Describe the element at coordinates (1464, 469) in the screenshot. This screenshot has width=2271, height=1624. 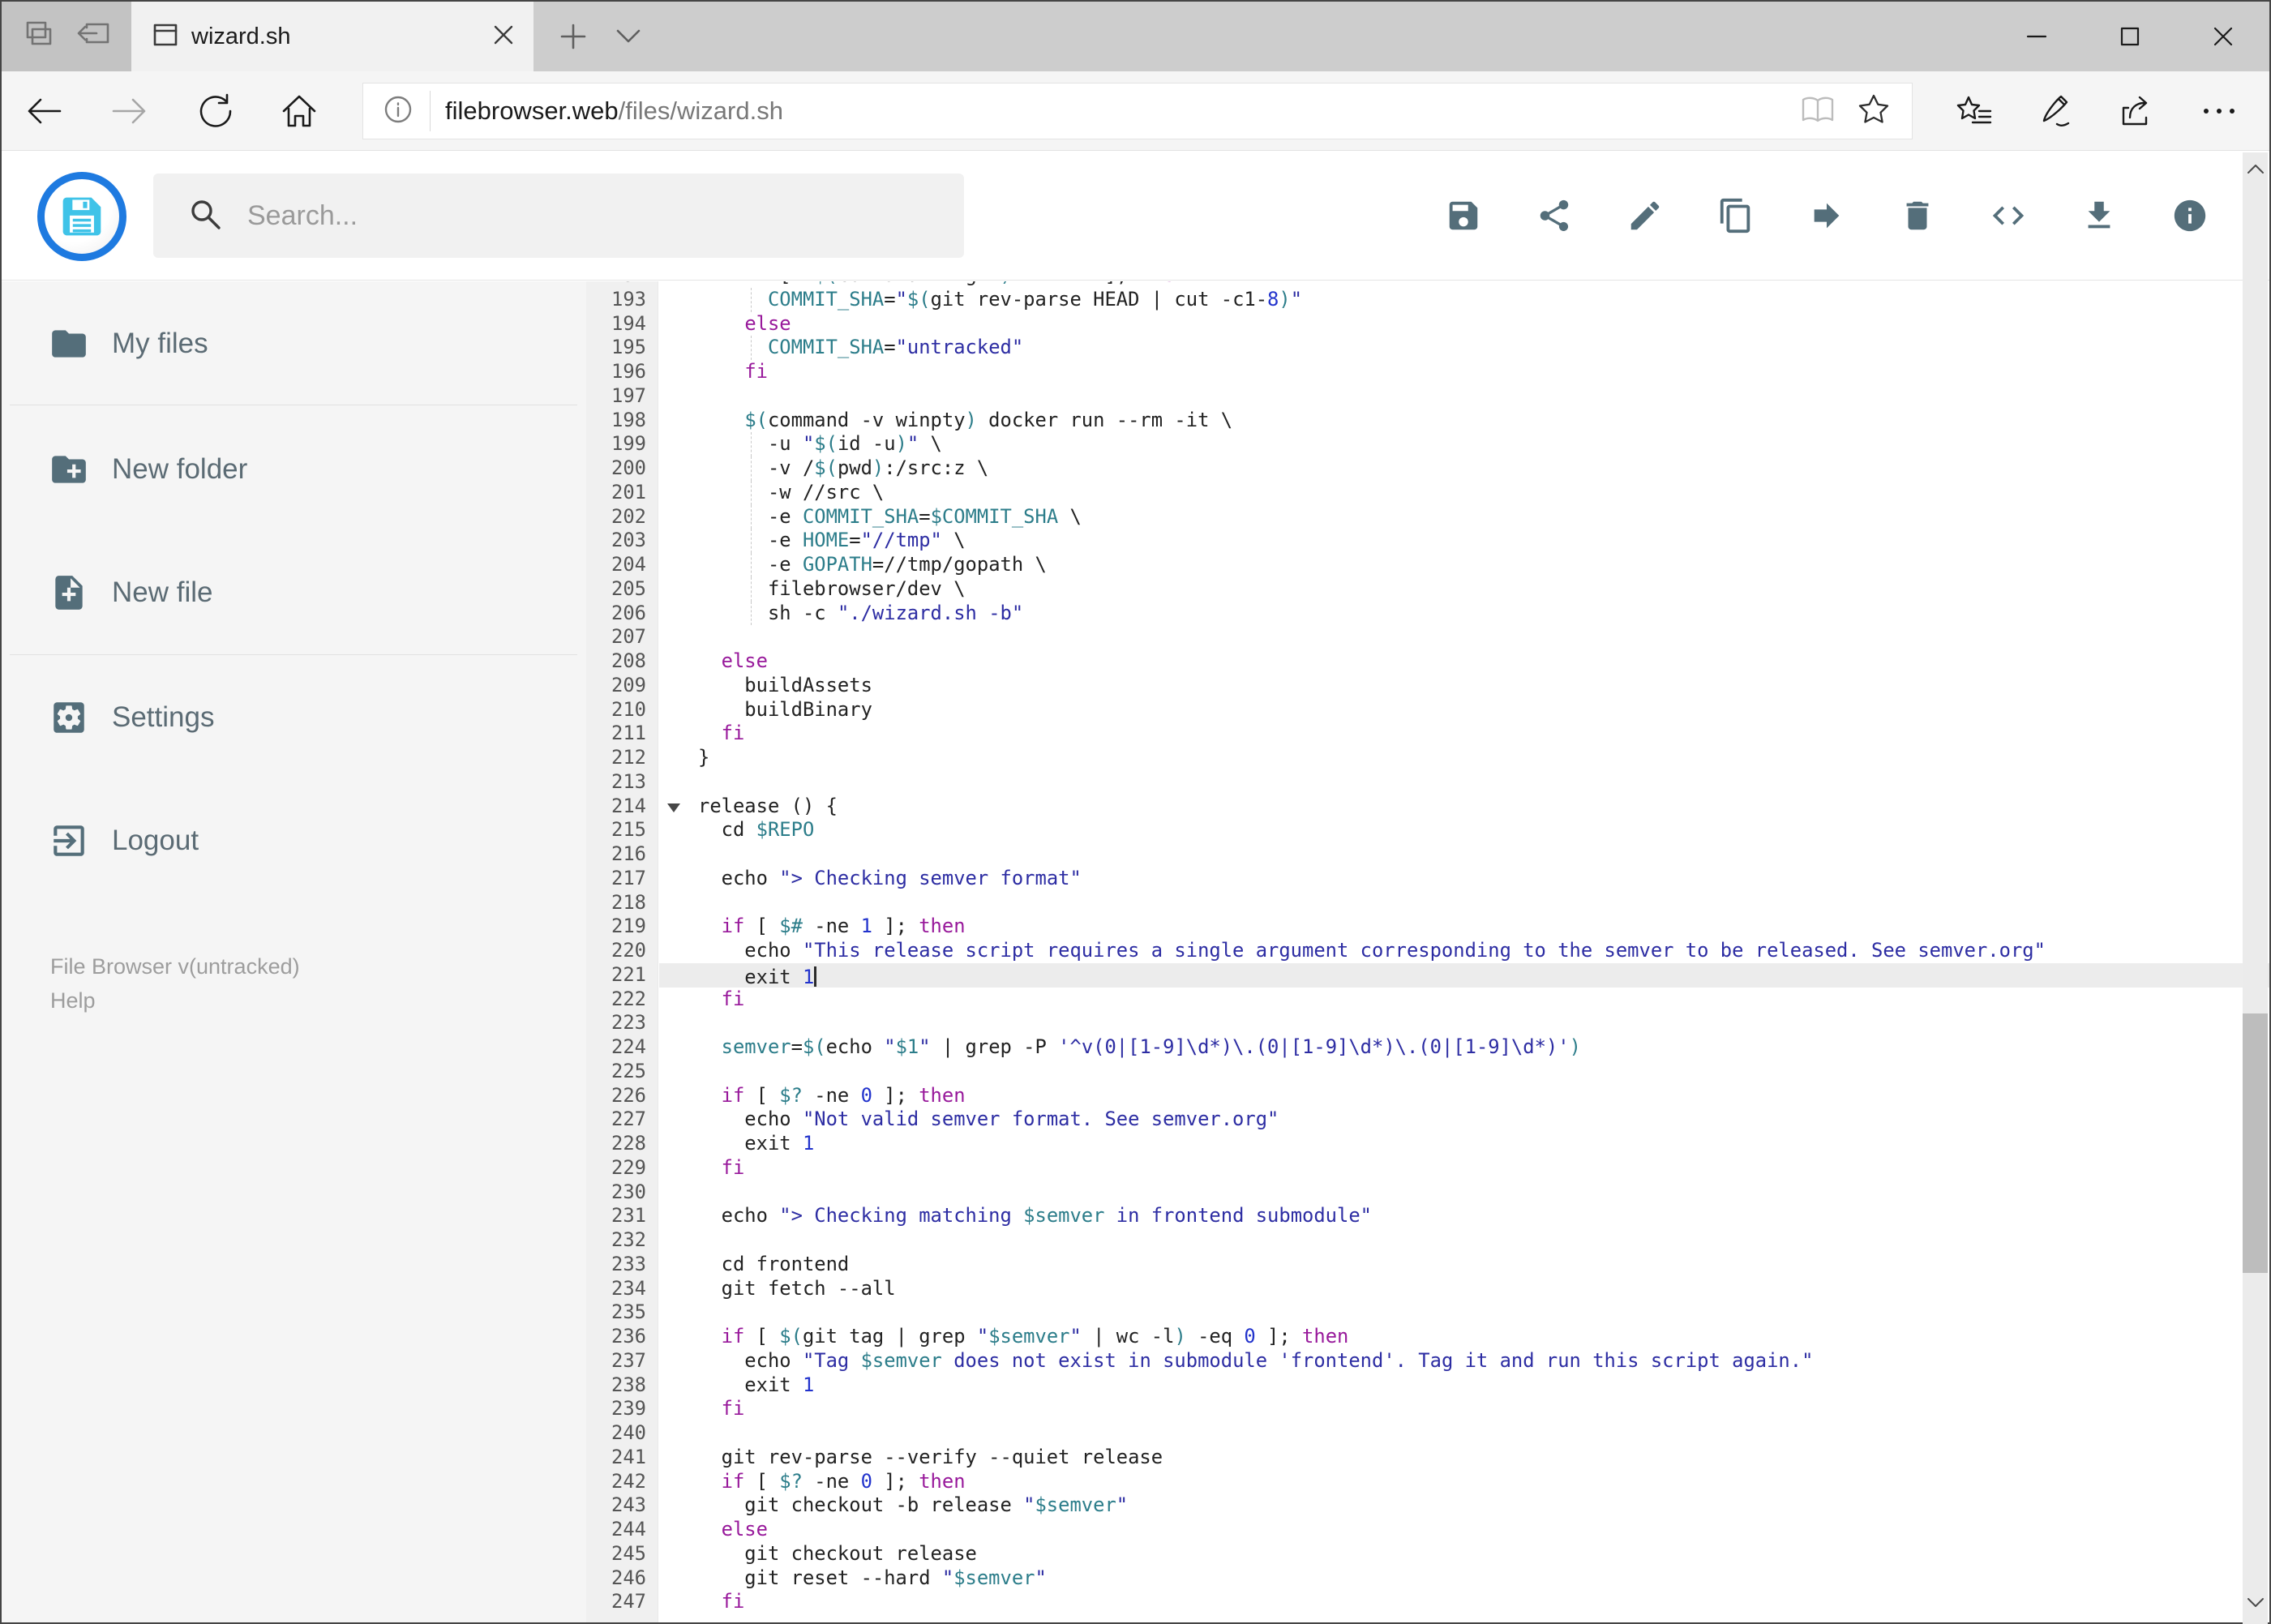
I see `code-line: -v /$(pwd):/src:z \` at that location.